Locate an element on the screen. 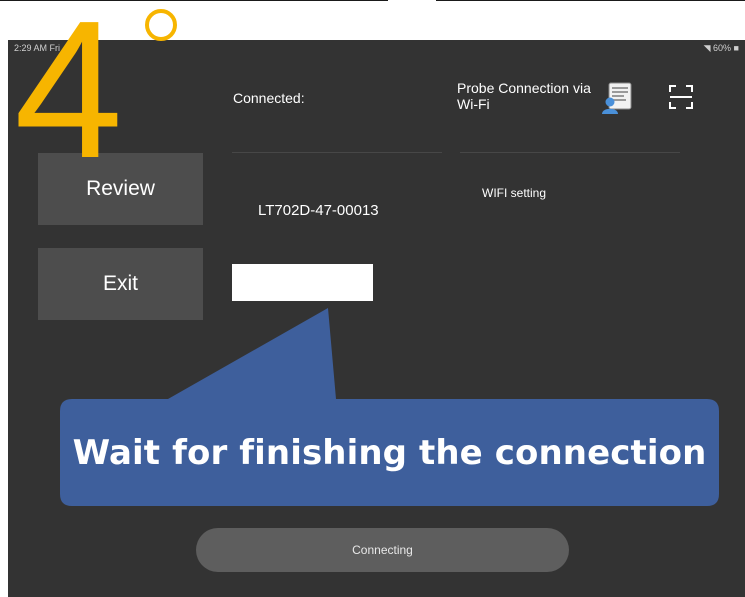  degree-ring-icon is located at coordinates (161, 25).